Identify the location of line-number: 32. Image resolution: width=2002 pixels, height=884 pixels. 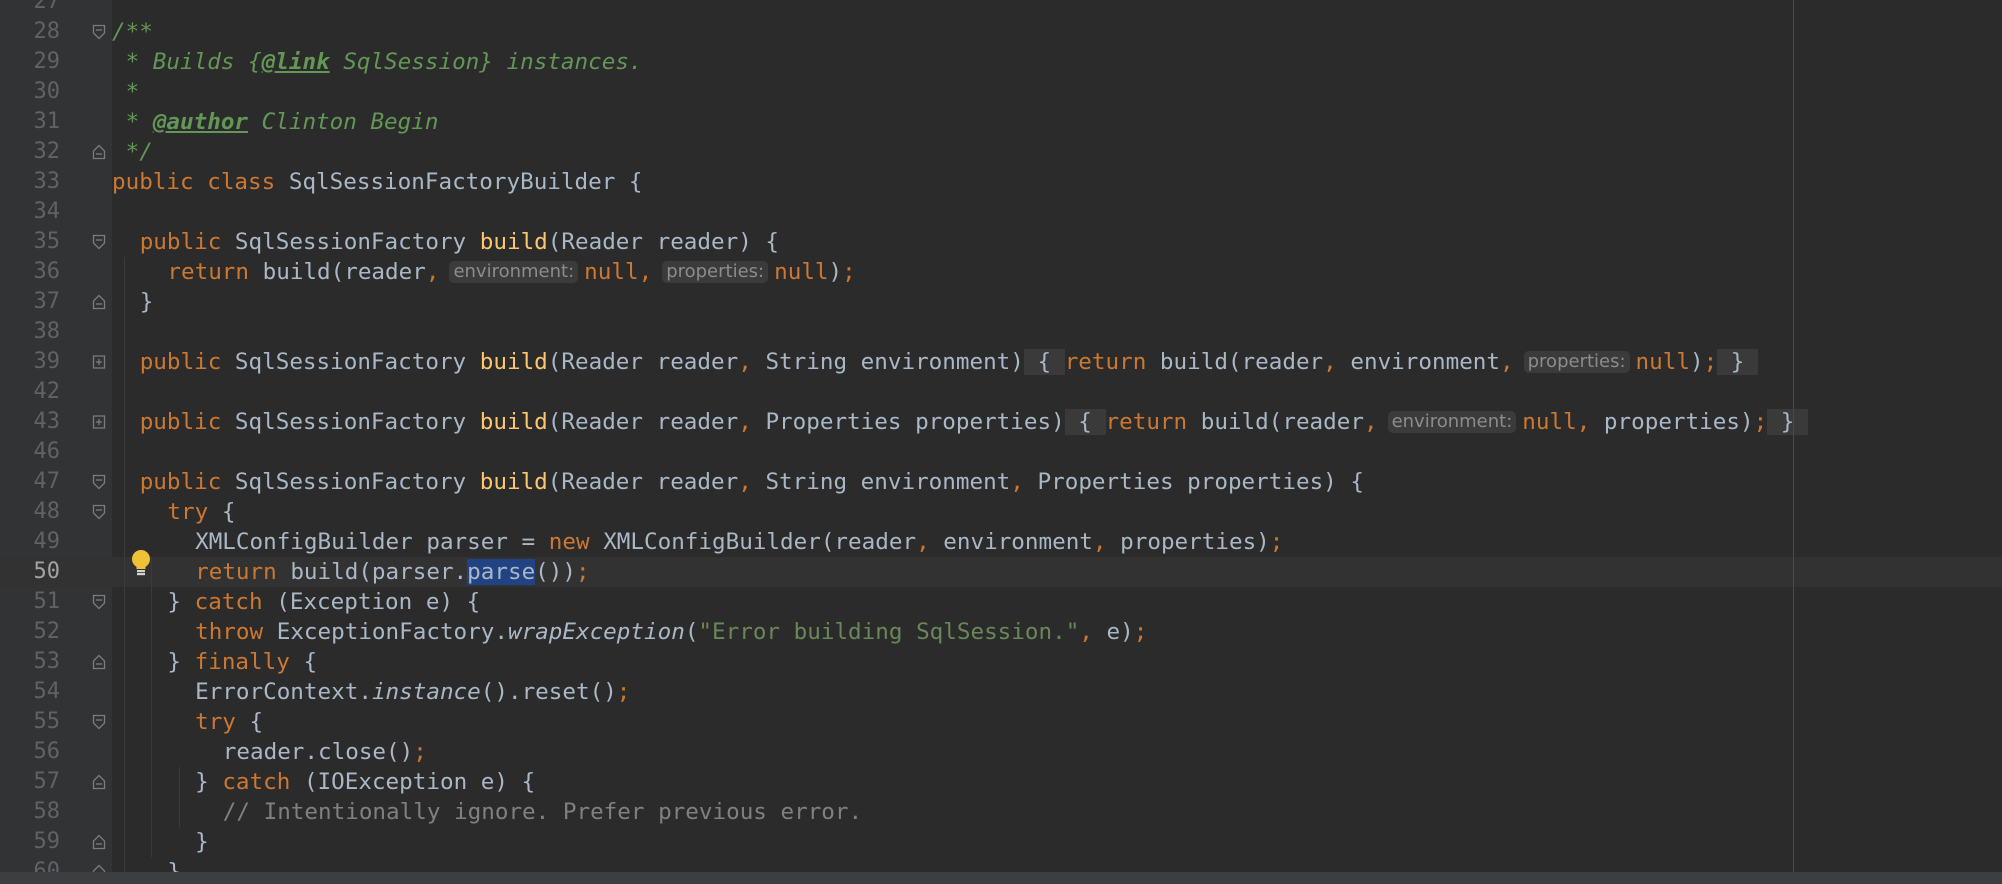
(30, 152).